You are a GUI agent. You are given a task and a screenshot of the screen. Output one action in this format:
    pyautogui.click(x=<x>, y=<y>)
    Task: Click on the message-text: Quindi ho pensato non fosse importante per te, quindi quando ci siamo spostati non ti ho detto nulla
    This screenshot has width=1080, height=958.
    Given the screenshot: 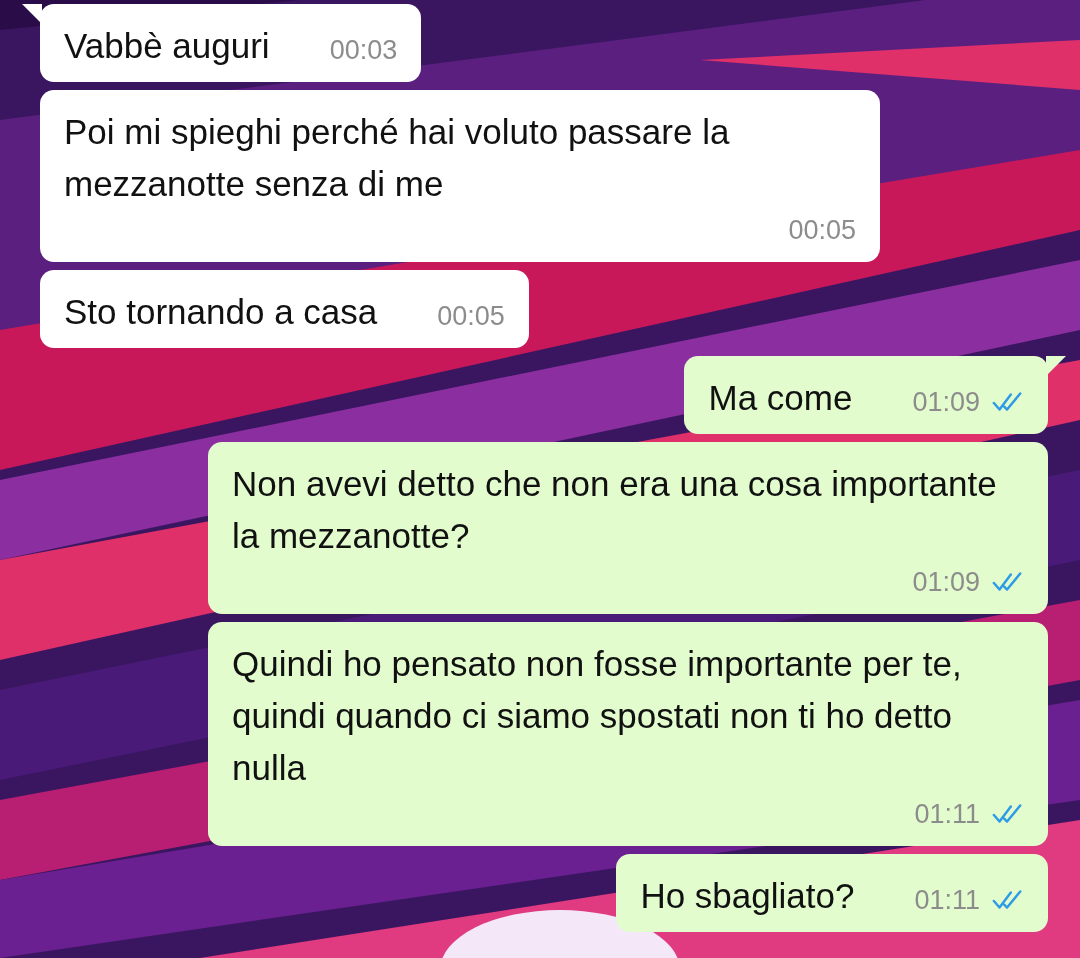 What is the action you would take?
    pyautogui.click(x=597, y=716)
    